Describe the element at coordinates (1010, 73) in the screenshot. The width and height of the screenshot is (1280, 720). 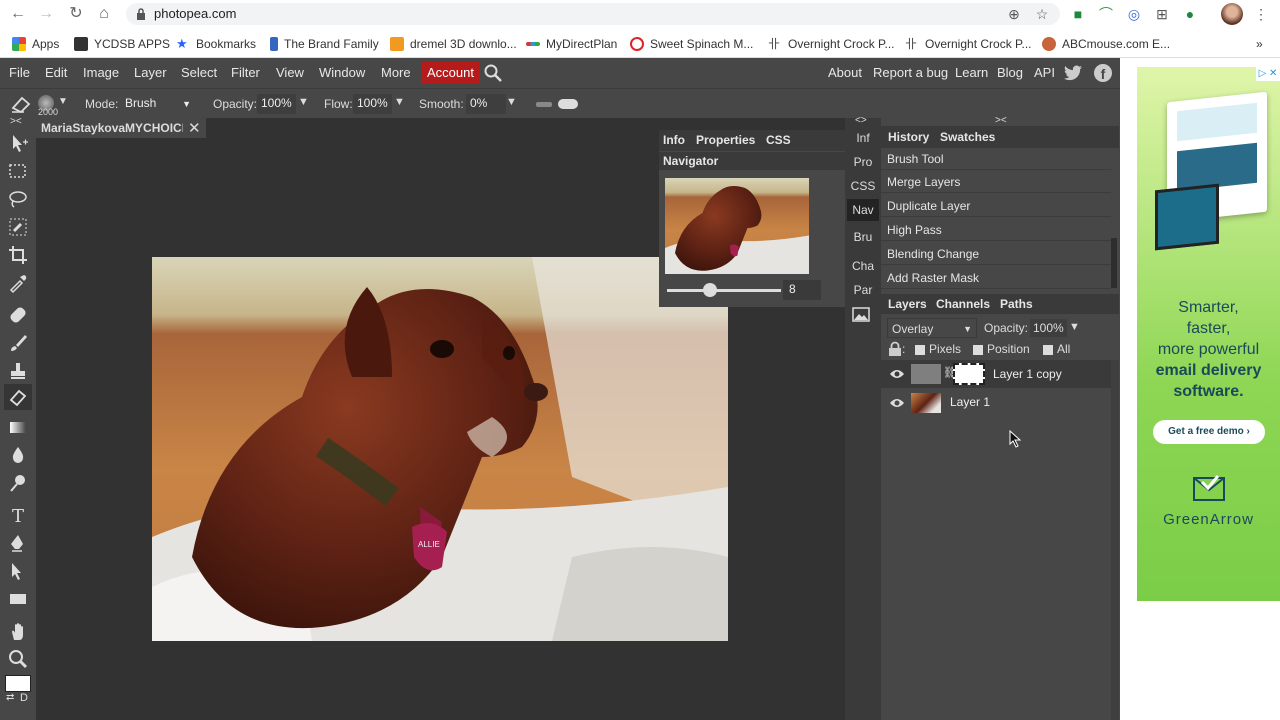
I see `menu-blog: Blog` at that location.